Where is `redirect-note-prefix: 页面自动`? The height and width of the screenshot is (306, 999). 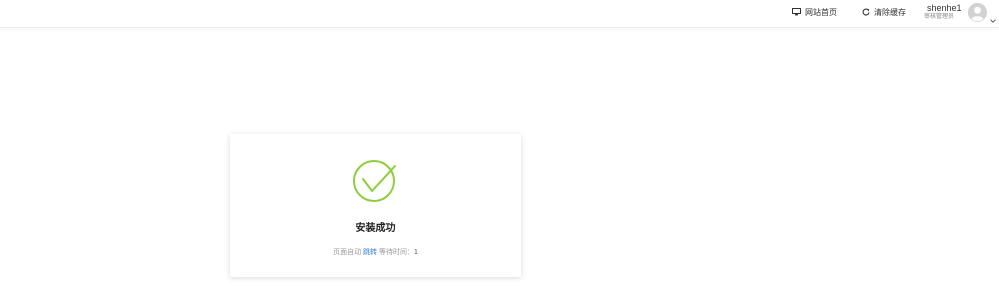 redirect-note-prefix: 页面自动 is located at coordinates (347, 252).